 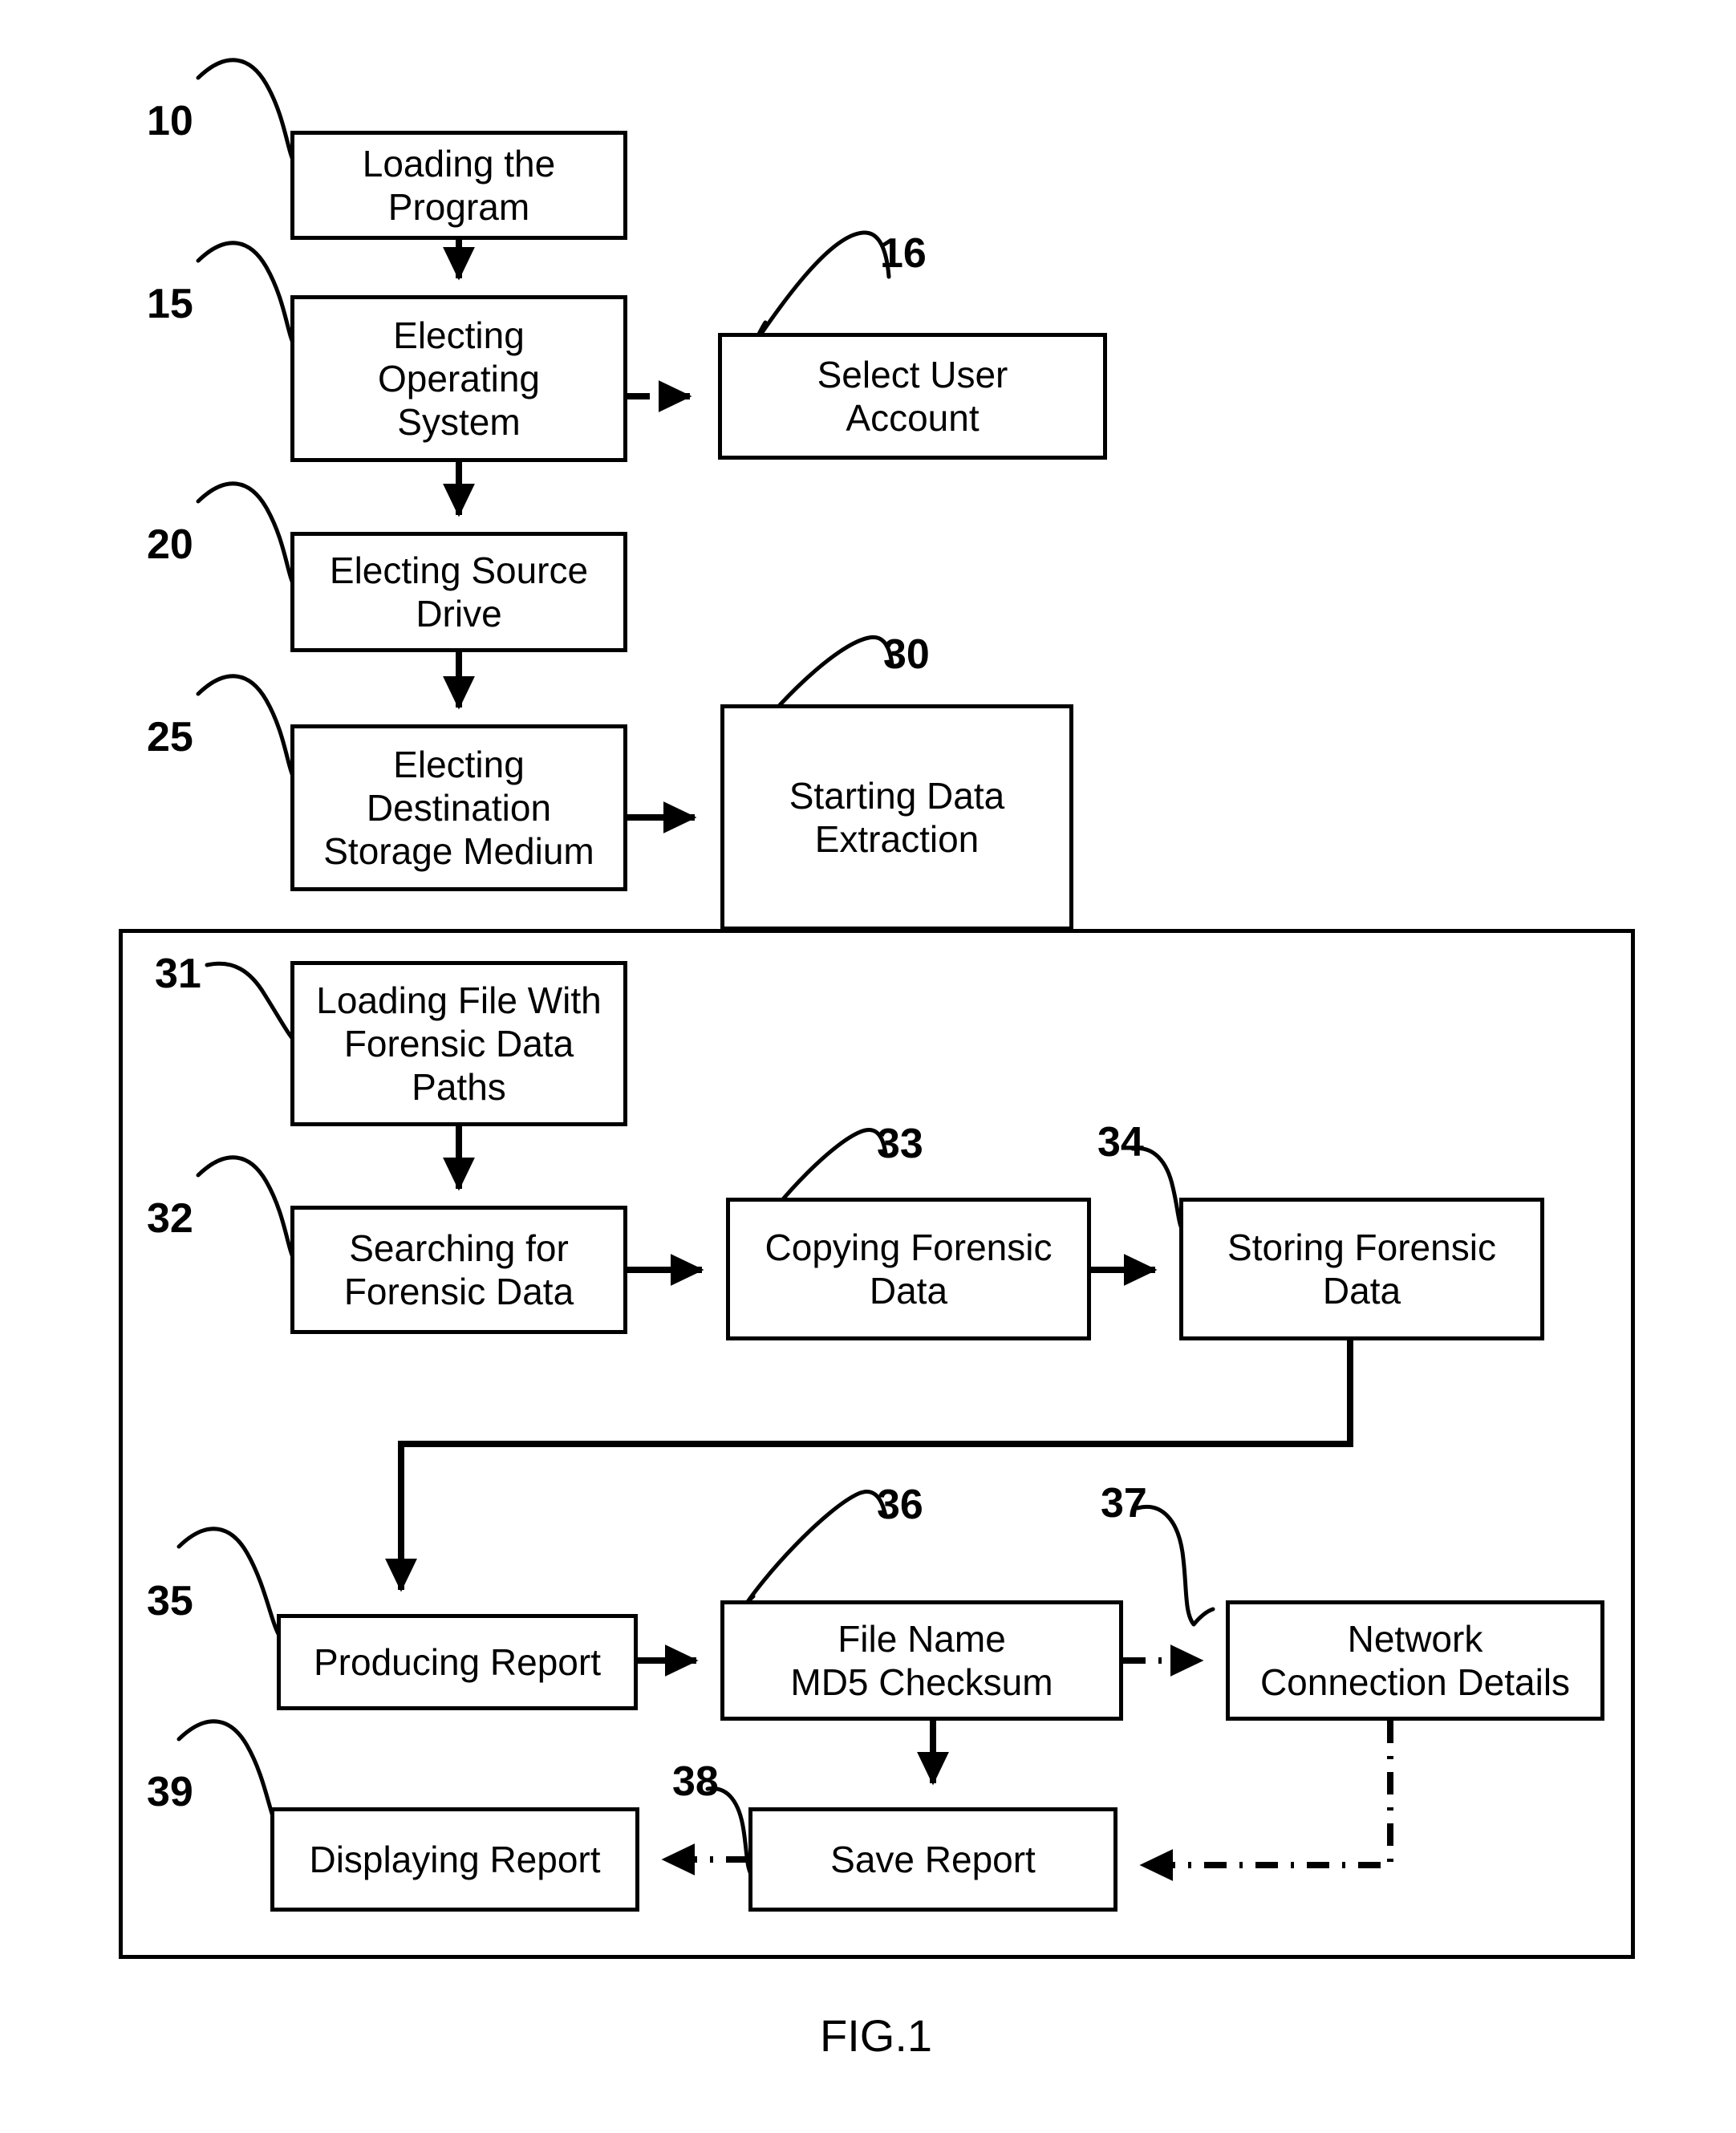 What do you see at coordinates (1071, 818) in the screenshot?
I see `node-30-right-wall` at bounding box center [1071, 818].